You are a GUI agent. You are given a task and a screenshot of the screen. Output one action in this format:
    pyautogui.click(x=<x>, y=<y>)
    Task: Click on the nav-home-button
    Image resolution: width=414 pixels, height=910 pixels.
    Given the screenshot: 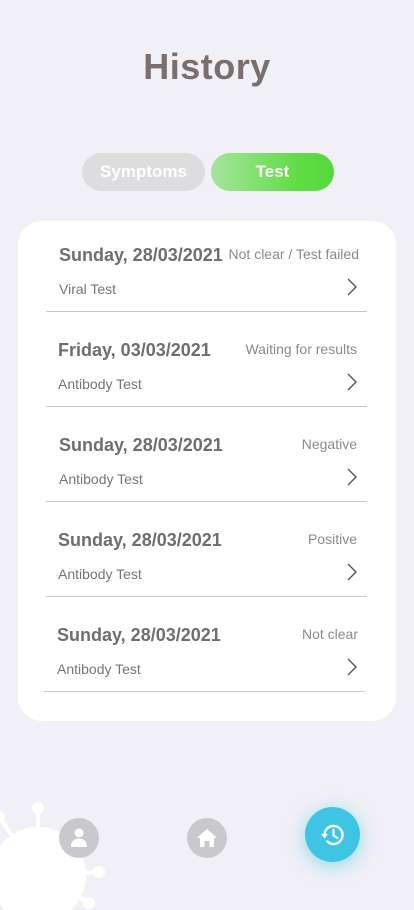 What is the action you would take?
    pyautogui.click(x=207, y=838)
    